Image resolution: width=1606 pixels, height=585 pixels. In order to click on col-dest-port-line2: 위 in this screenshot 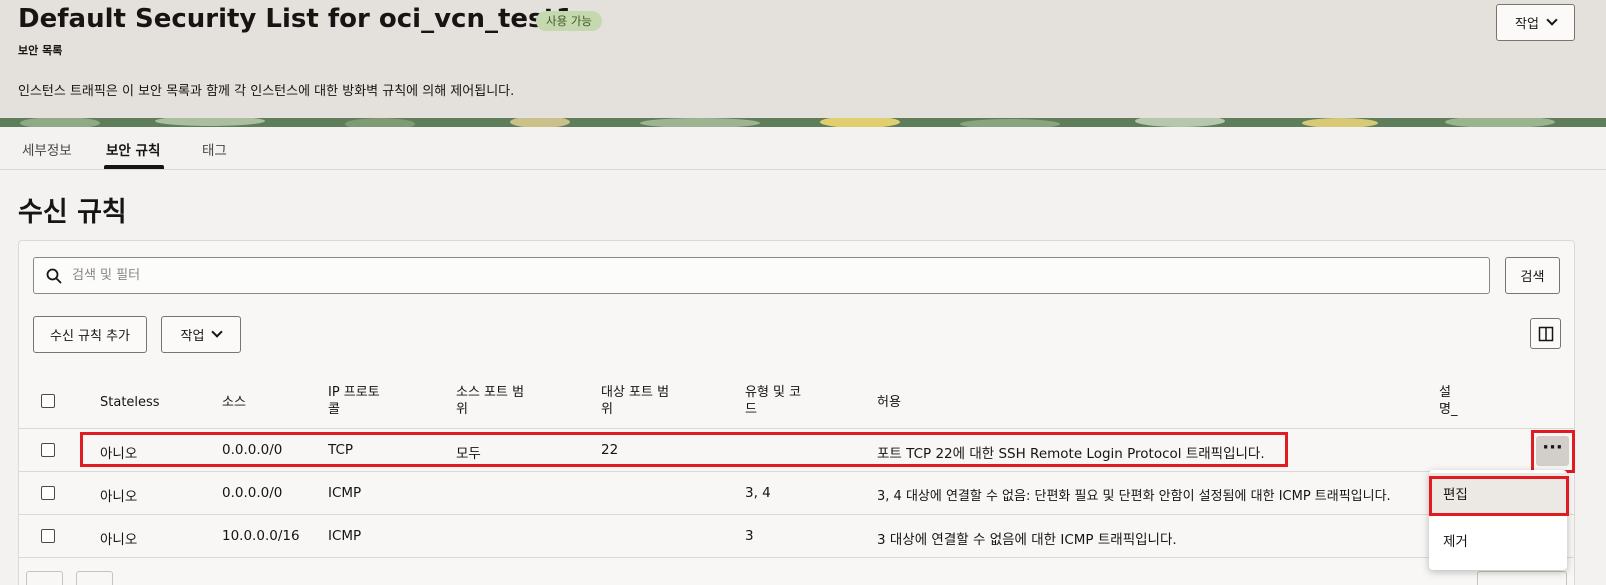, I will do `click(607, 409)`.